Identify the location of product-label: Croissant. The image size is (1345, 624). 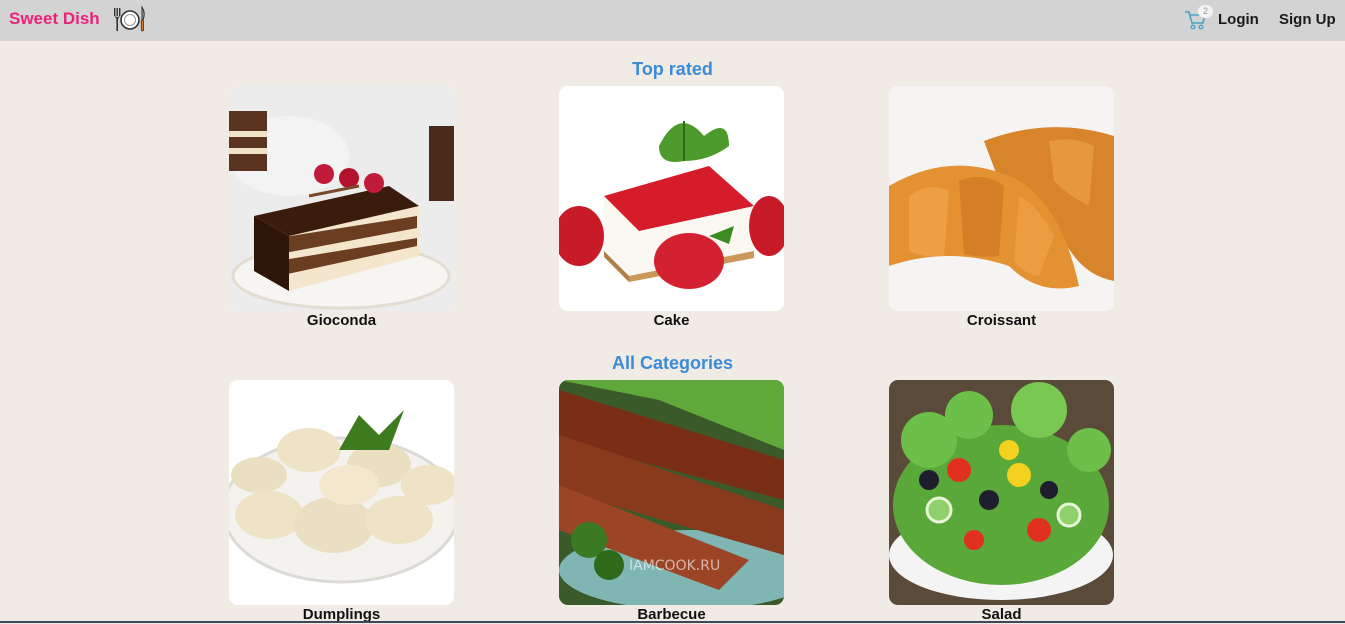
(1001, 320).